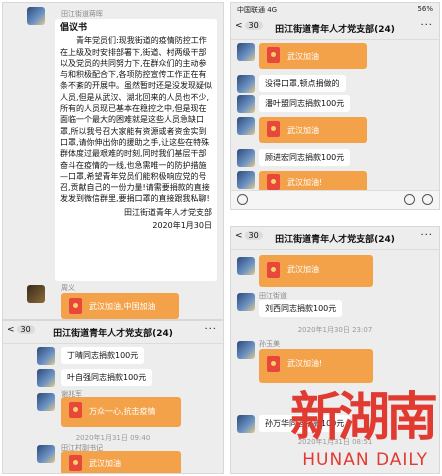 This screenshot has height=476, width=442. I want to click on message-bubble: 潘叶盟同志捐款100元, so click(305, 103).